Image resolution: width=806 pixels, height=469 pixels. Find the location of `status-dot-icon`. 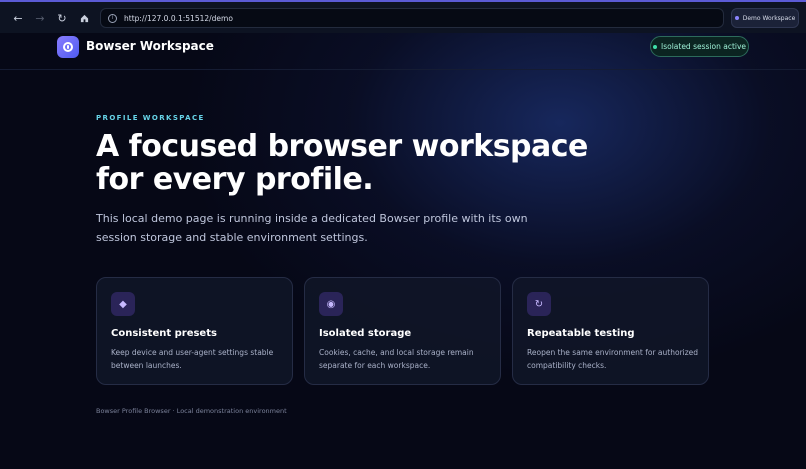

status-dot-icon is located at coordinates (654, 46).